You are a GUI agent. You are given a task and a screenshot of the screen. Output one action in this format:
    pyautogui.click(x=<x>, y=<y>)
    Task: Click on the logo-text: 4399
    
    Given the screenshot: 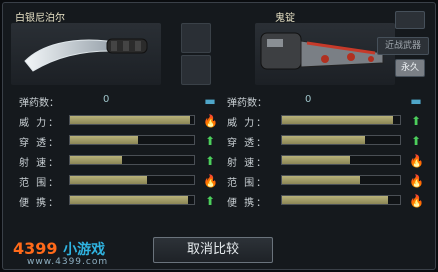 What is the action you would take?
    pyautogui.click(x=35, y=248)
    